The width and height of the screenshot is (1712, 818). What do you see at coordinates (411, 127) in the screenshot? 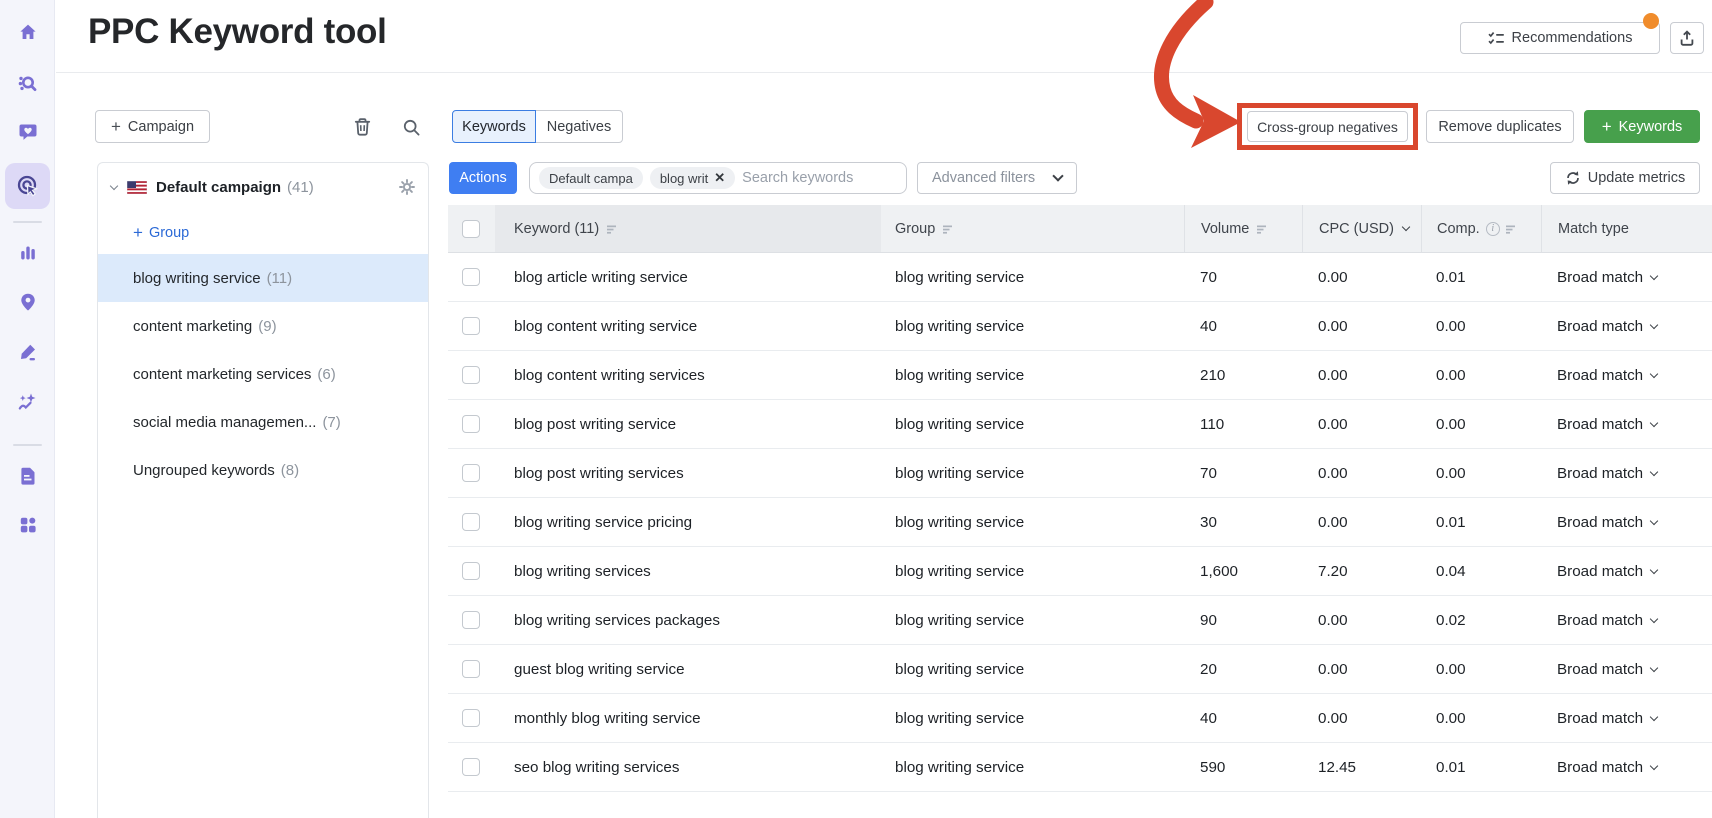
I see `search-icon` at bounding box center [411, 127].